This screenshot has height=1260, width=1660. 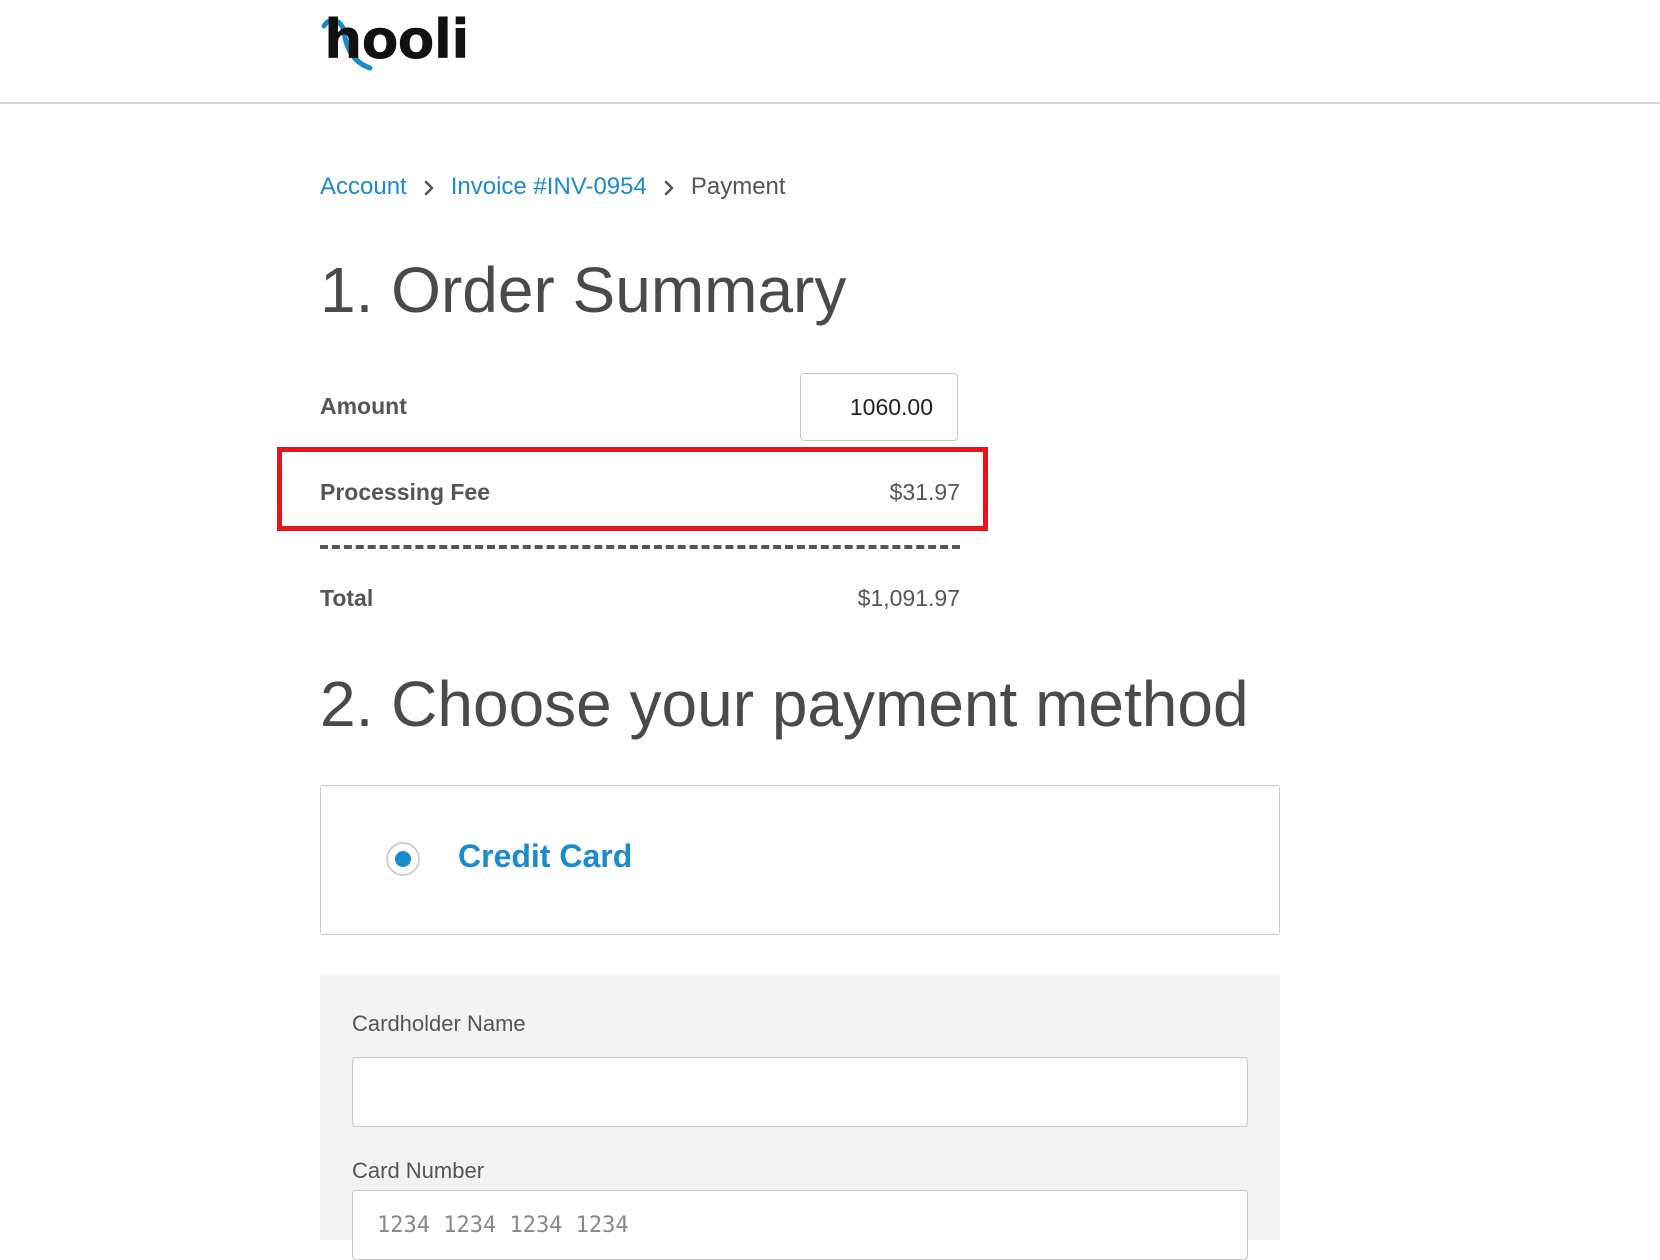 I want to click on hooli-logo: hooli, so click(x=405, y=40).